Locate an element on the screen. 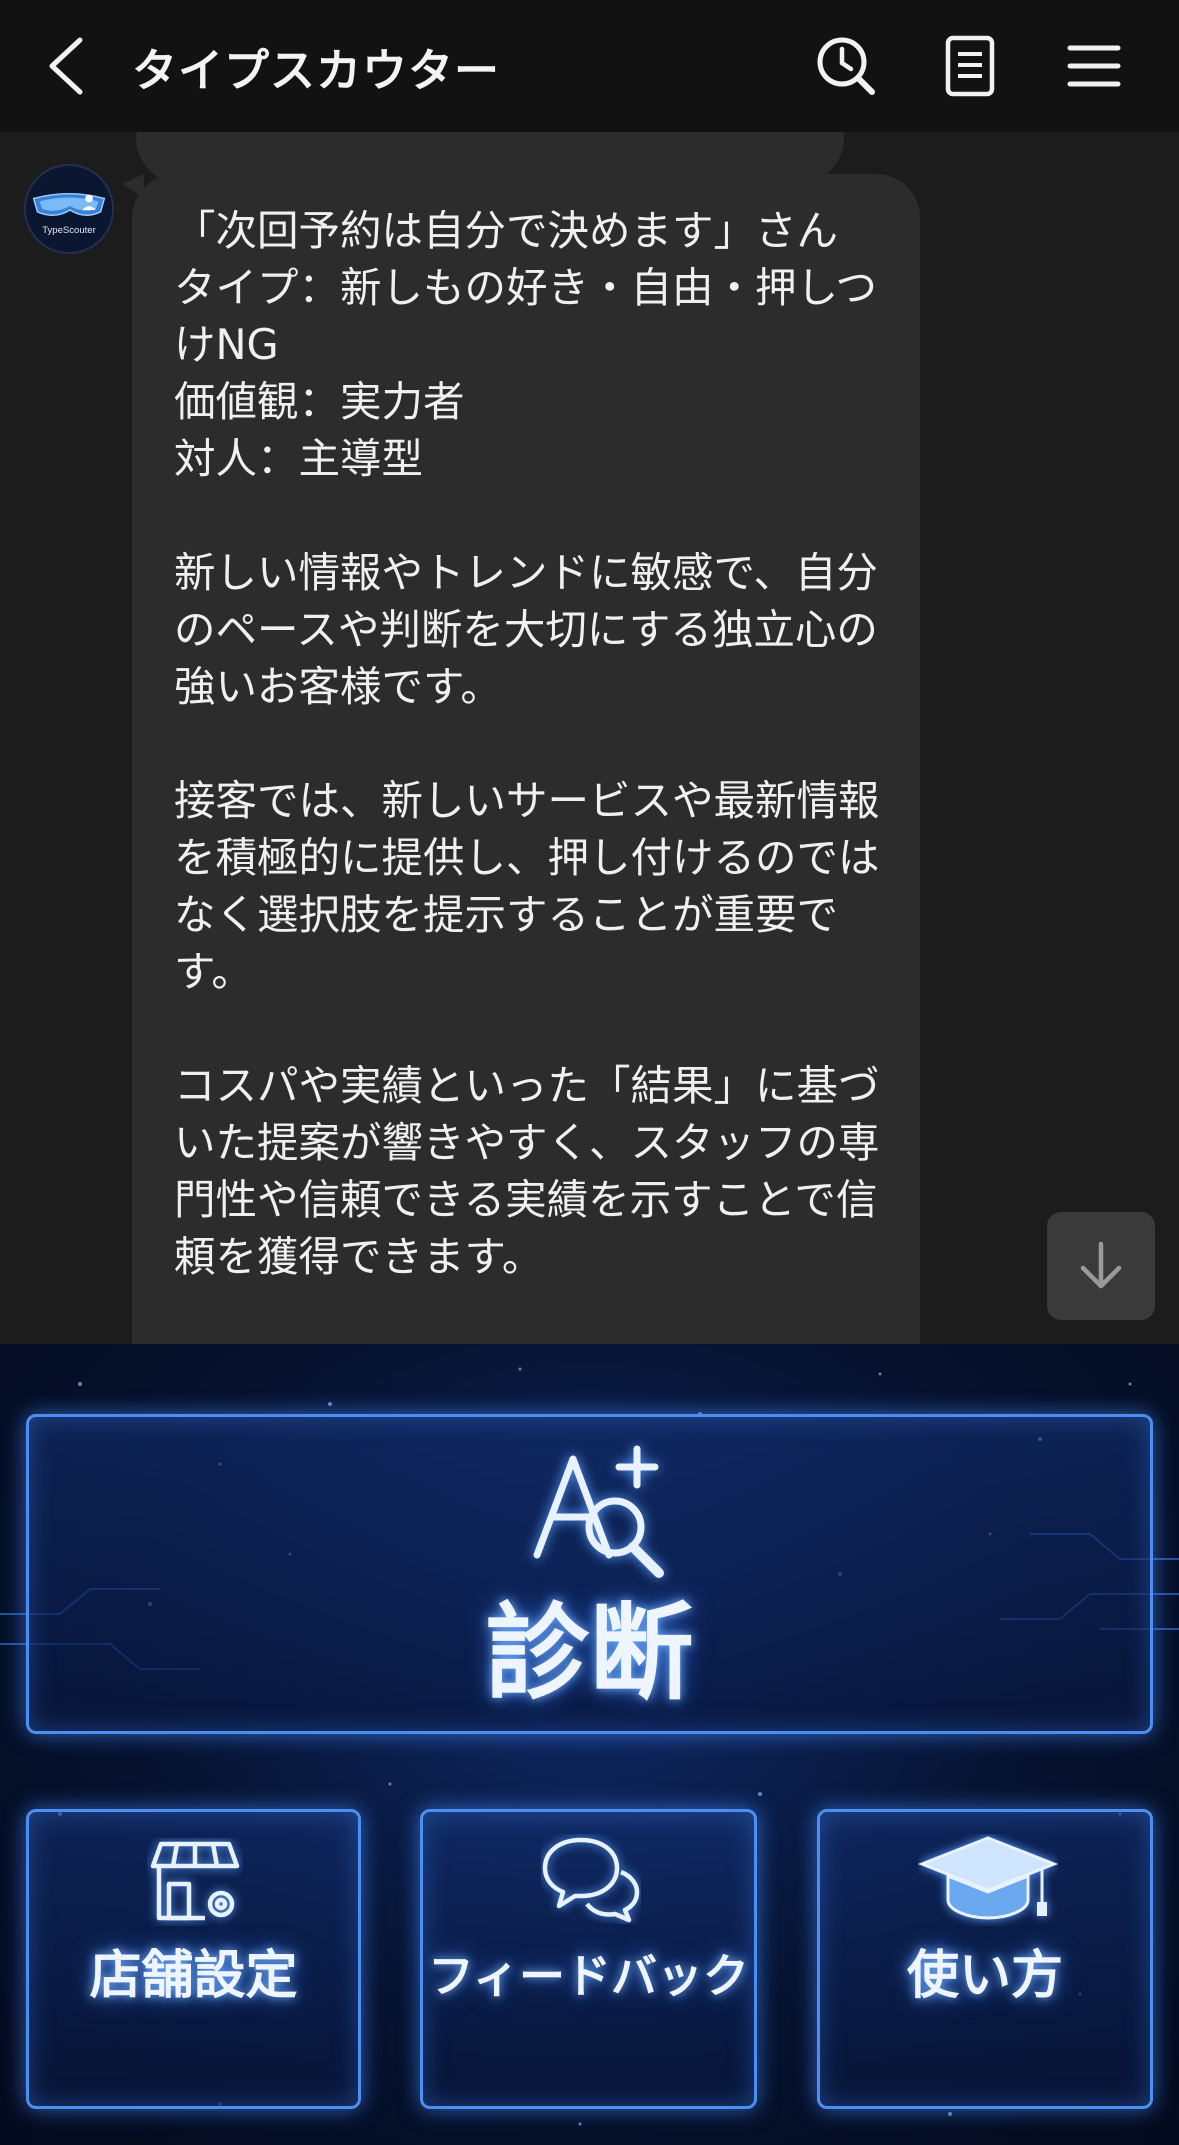  chat-bubbles-icon is located at coordinates (591, 1879).